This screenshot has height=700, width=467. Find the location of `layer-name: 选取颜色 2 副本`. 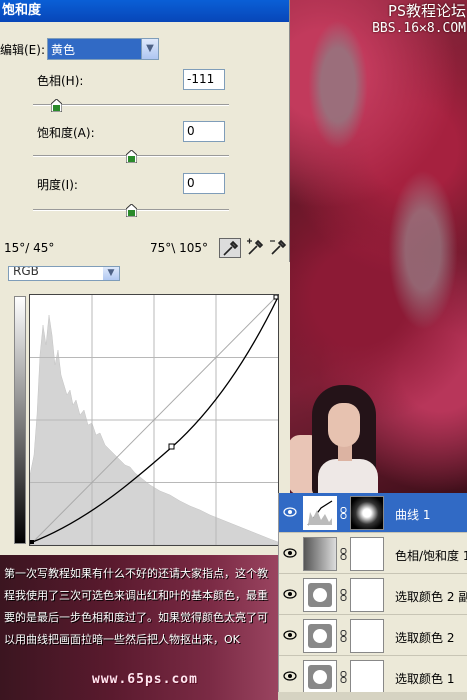

layer-name: 选取颜色 2 副本 is located at coordinates (431, 597).